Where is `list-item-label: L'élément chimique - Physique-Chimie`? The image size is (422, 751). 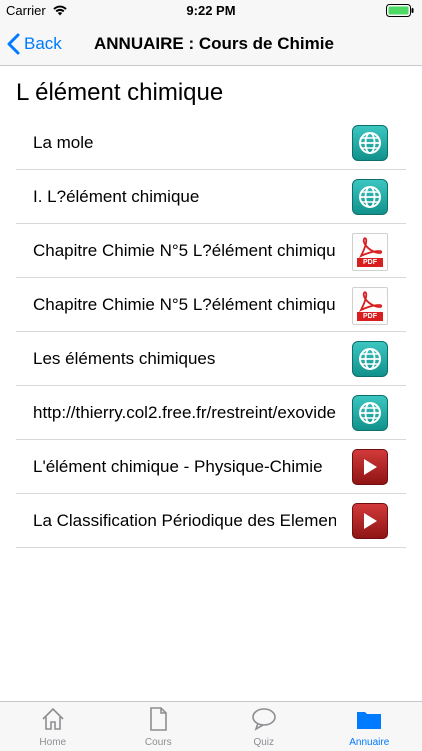 list-item-label: L'élément chimique - Physique-Chimie is located at coordinates (184, 467).